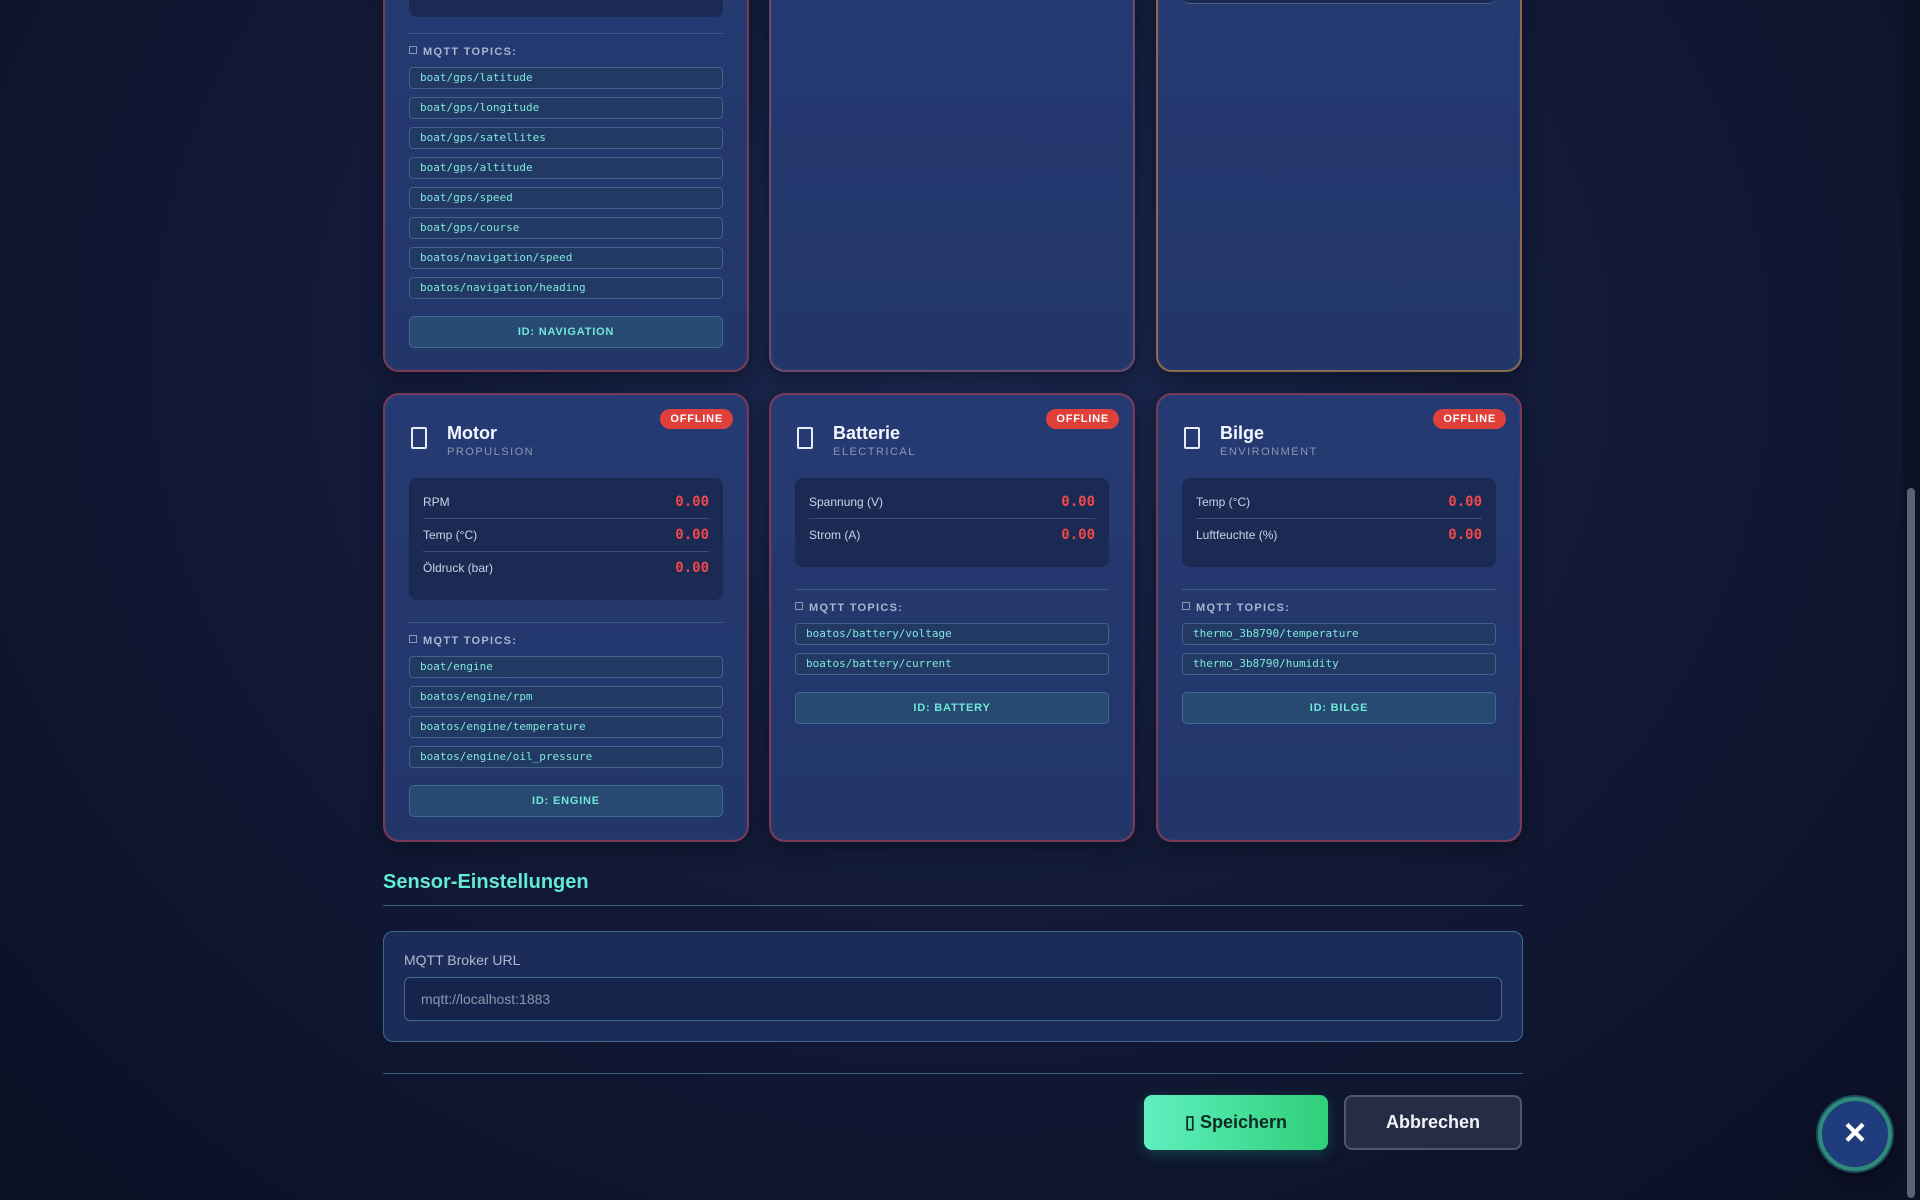  What do you see at coordinates (566, 568) in the screenshot?
I see `reading-row: Öldruck (bar) 0.00` at bounding box center [566, 568].